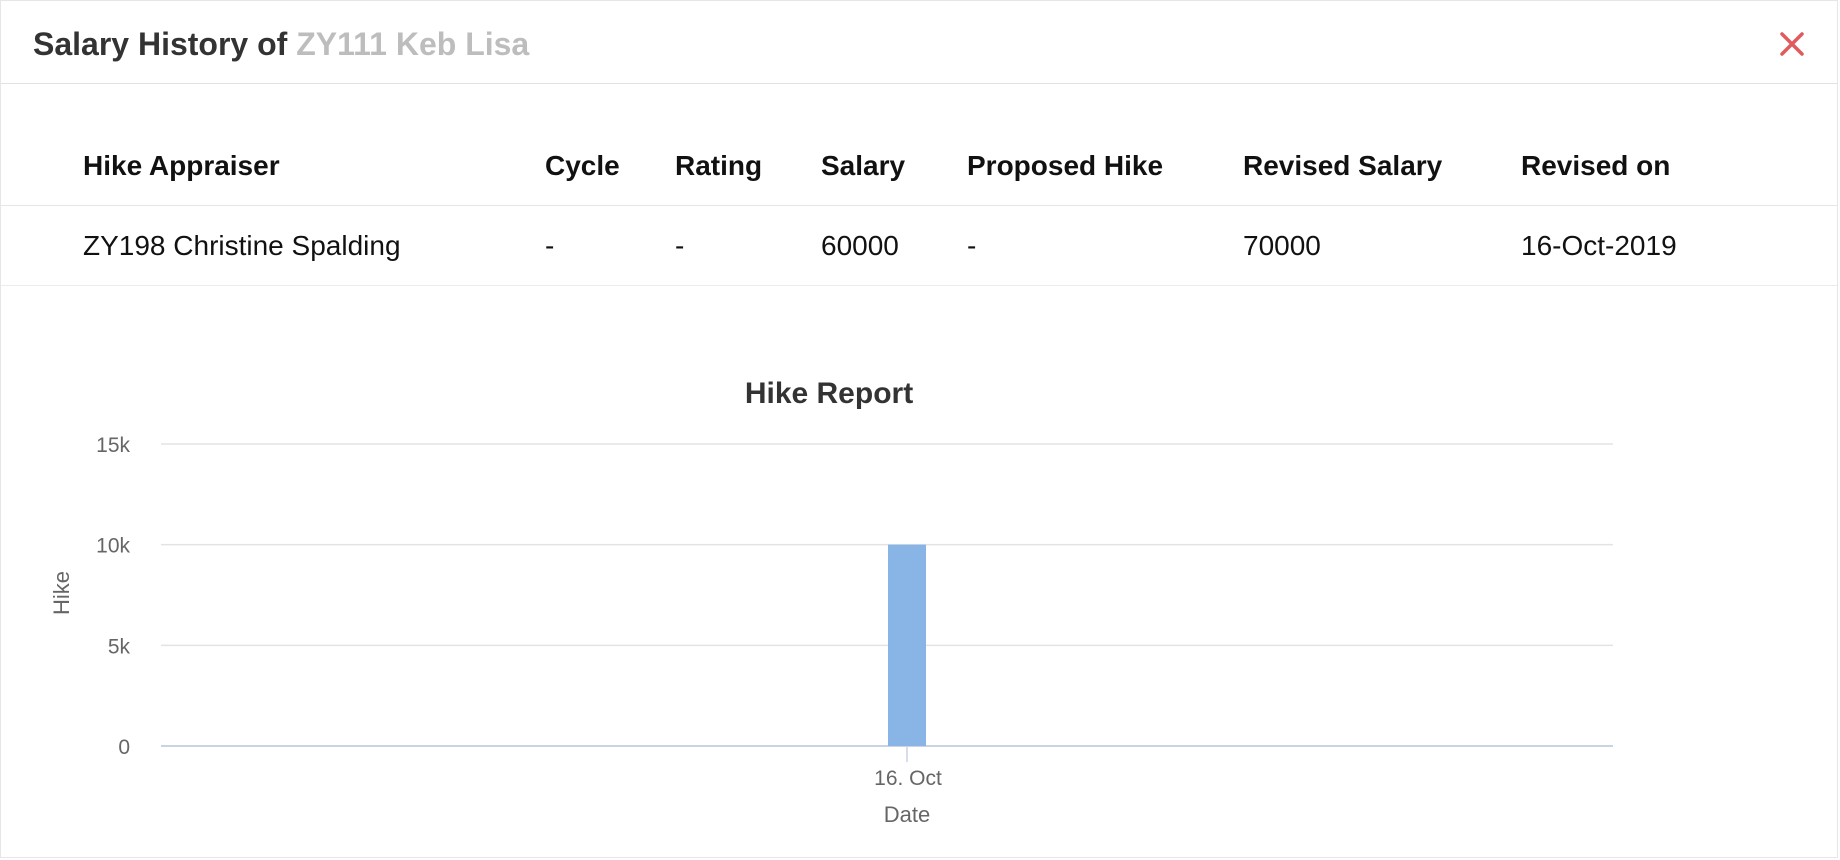  I want to click on column-header-rating: Rating, so click(719, 165).